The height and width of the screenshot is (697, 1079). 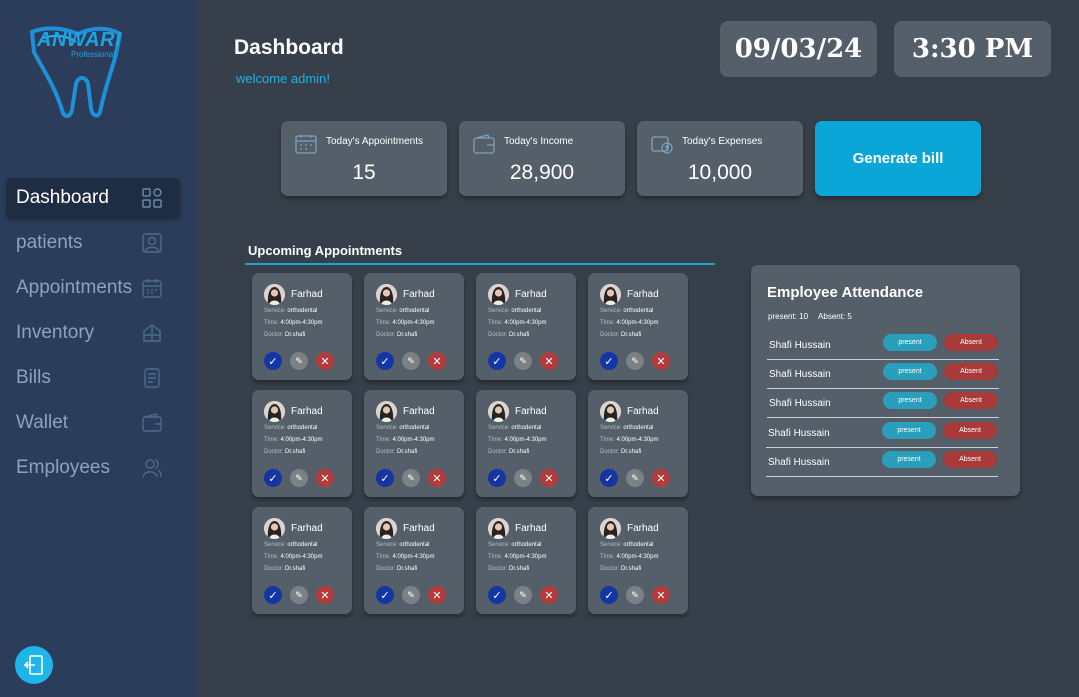 I want to click on attendance-title: Employee Attendance, so click(x=845, y=292).